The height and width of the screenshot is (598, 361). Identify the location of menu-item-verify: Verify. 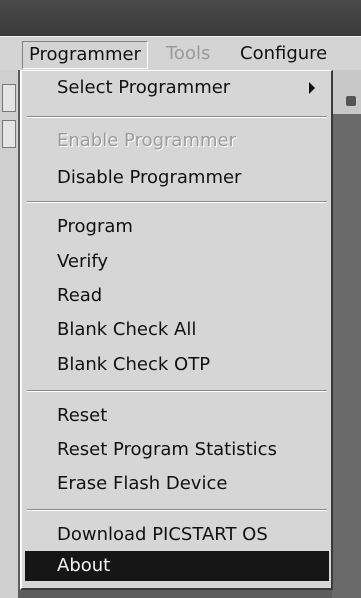
(177, 262).